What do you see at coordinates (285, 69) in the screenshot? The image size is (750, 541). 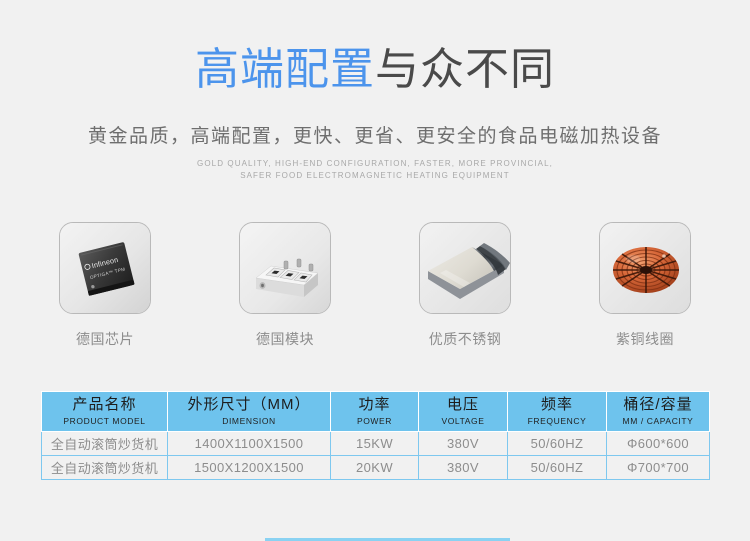 I see `page-title-blue: 高端配置` at bounding box center [285, 69].